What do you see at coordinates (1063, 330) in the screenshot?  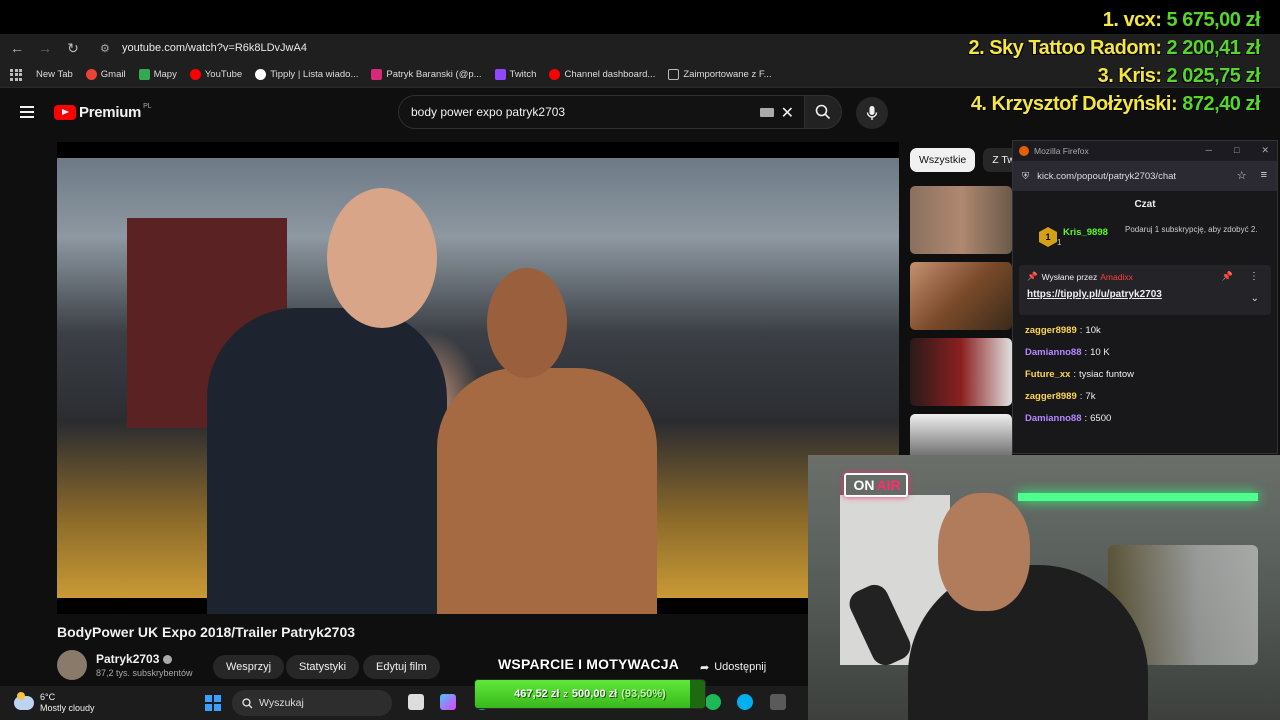 I see `chat-message: zagger8989: 10k` at bounding box center [1063, 330].